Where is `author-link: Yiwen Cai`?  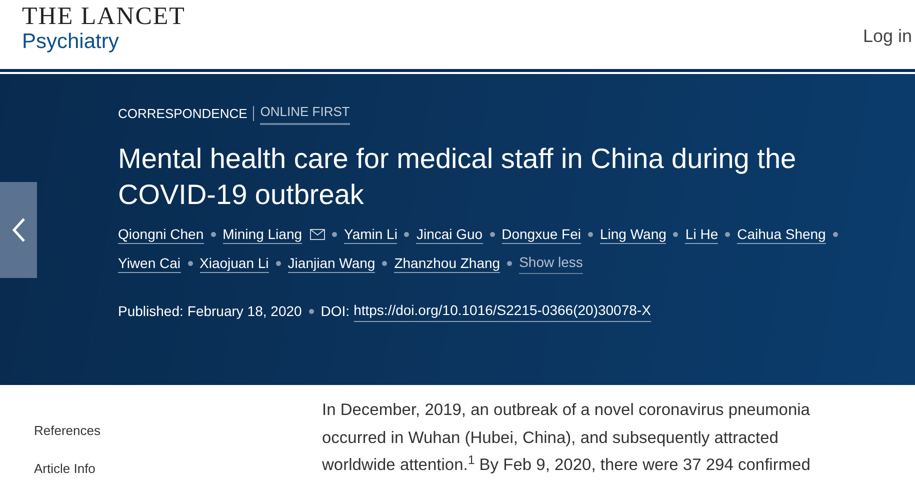 author-link: Yiwen Cai is located at coordinates (149, 264).